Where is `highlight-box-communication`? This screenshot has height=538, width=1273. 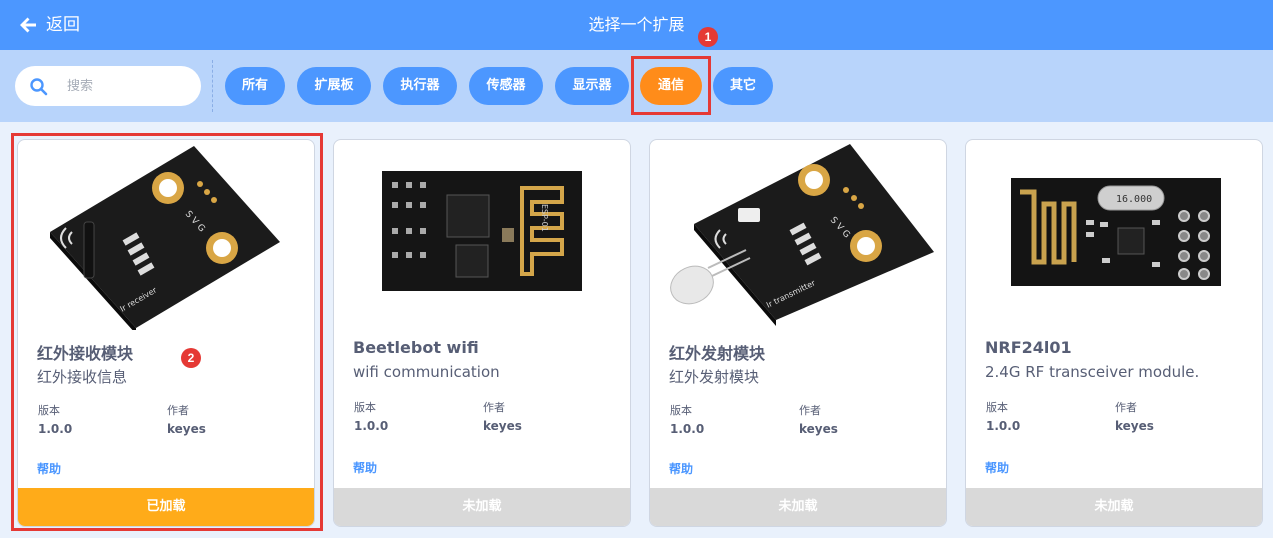 highlight-box-communication is located at coordinates (671, 85).